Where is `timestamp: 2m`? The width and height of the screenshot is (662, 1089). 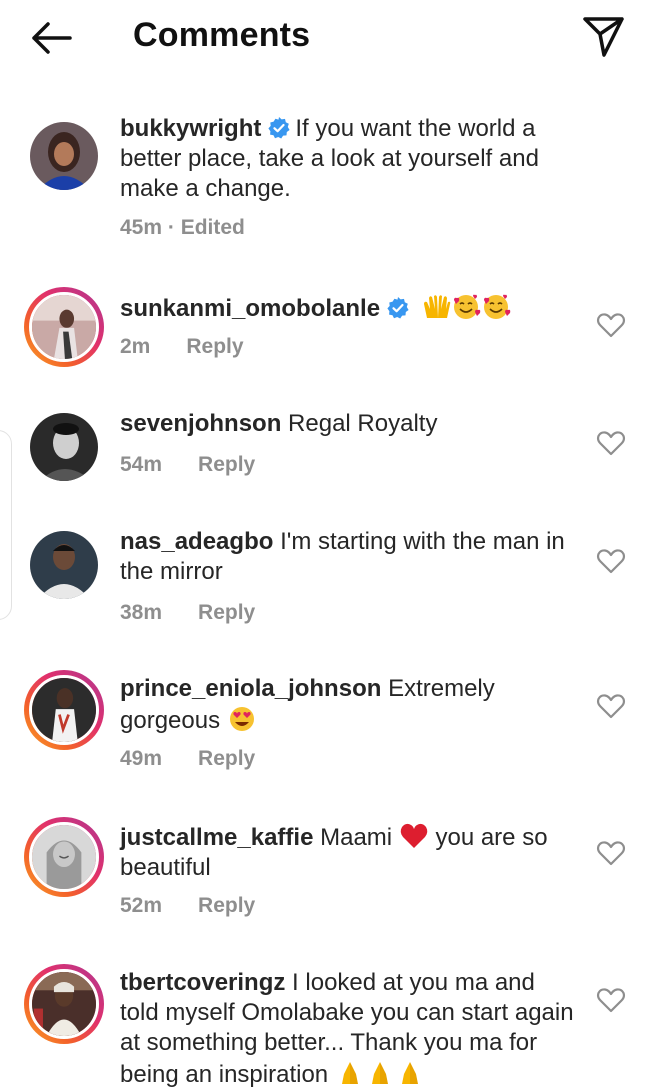 timestamp: 2m is located at coordinates (135, 346).